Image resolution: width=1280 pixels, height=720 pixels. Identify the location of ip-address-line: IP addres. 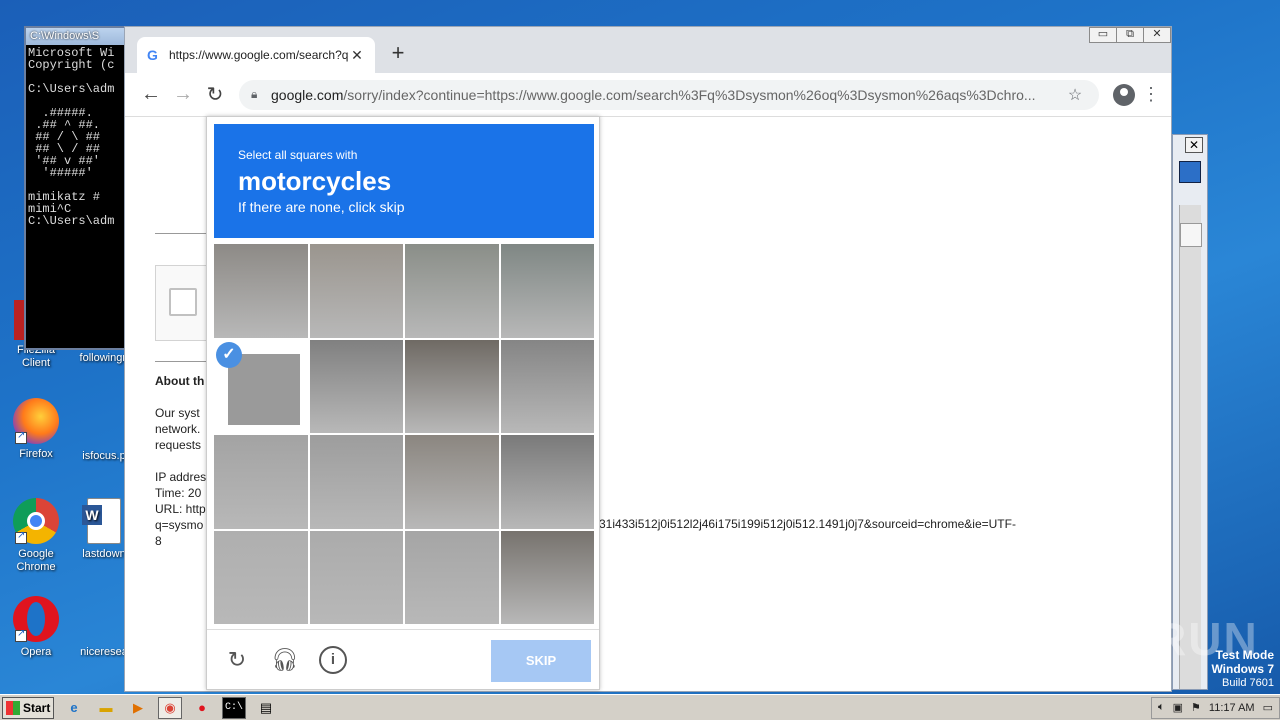
(181, 477).